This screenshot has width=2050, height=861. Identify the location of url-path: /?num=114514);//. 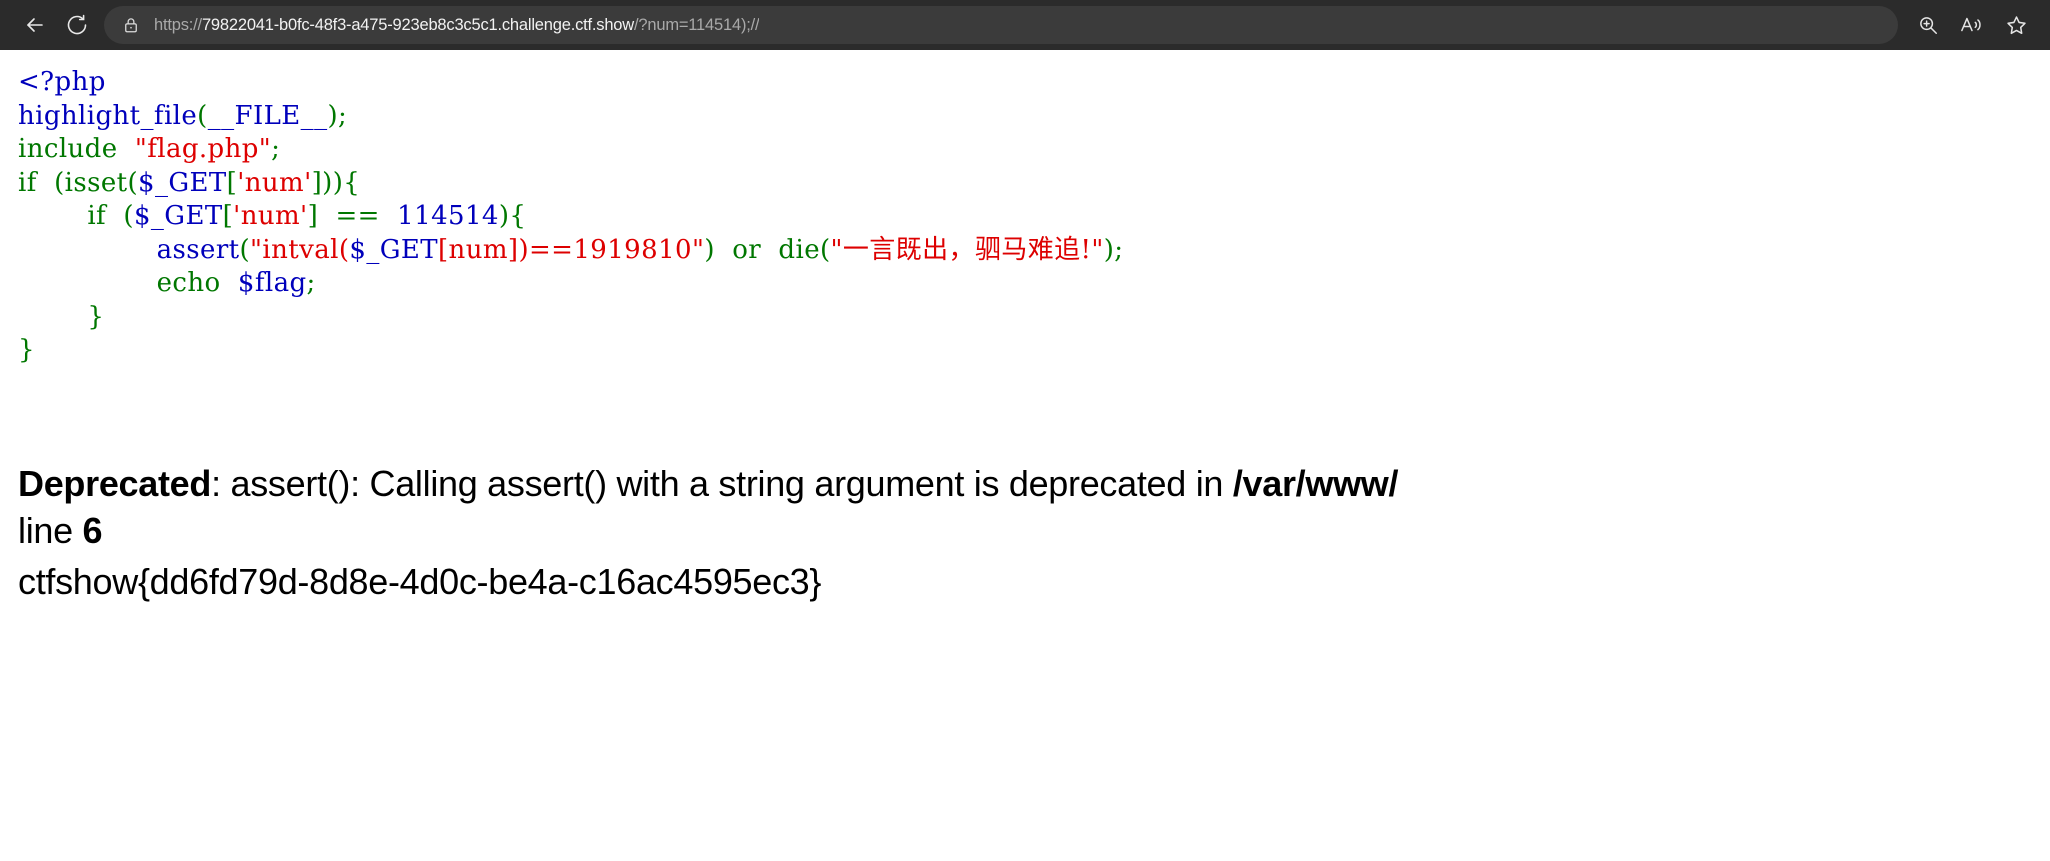
(697, 25).